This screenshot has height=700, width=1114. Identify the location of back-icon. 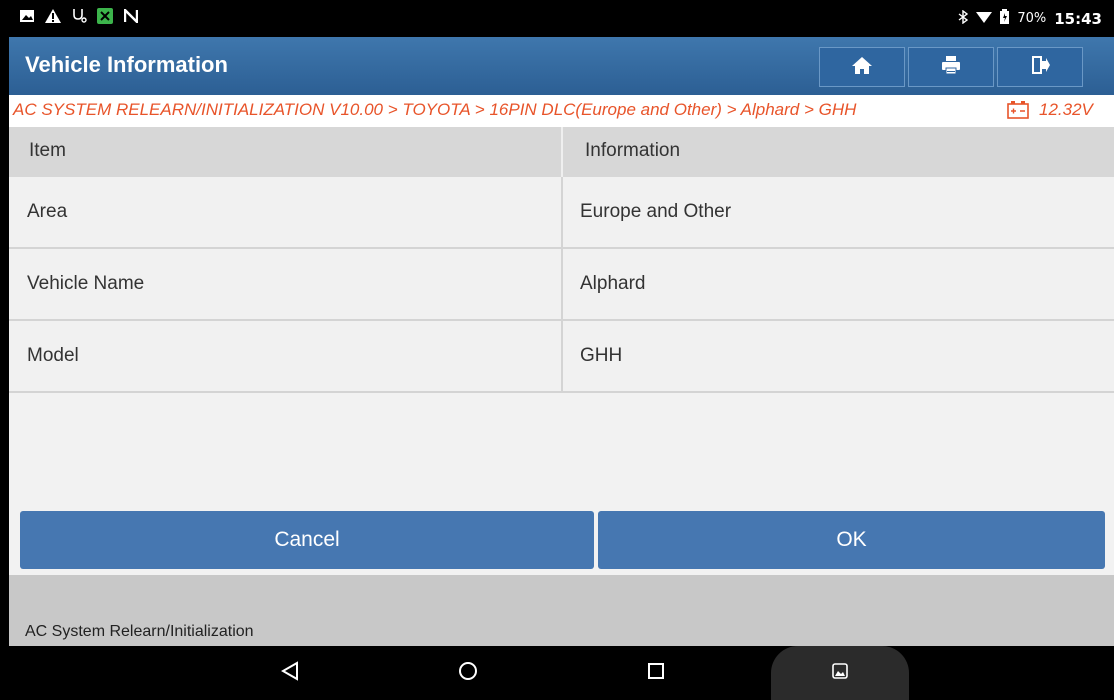
(289, 673).